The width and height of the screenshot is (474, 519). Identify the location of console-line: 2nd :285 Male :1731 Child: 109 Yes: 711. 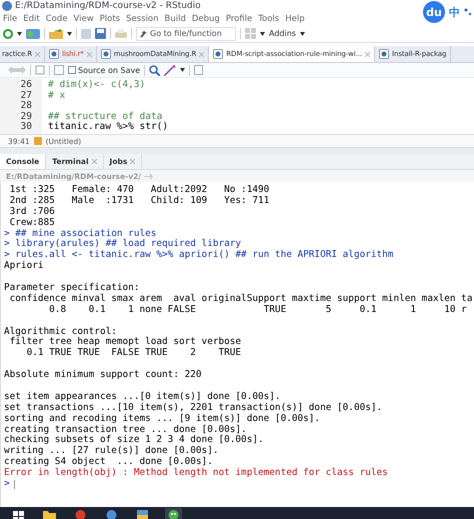
(139, 201).